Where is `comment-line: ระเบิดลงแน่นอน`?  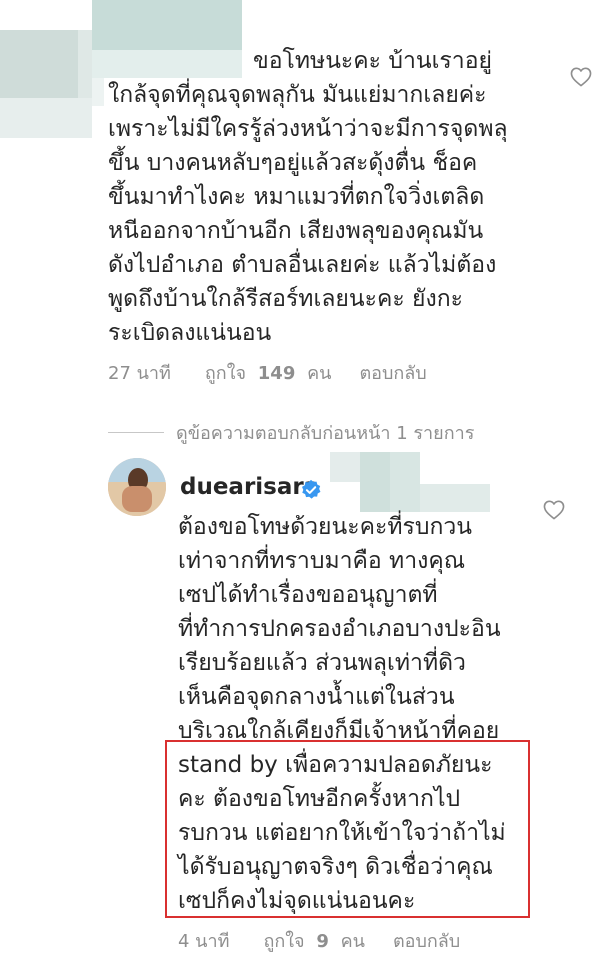 comment-line: ระเบิดลงแน่นอน is located at coordinates (190, 333).